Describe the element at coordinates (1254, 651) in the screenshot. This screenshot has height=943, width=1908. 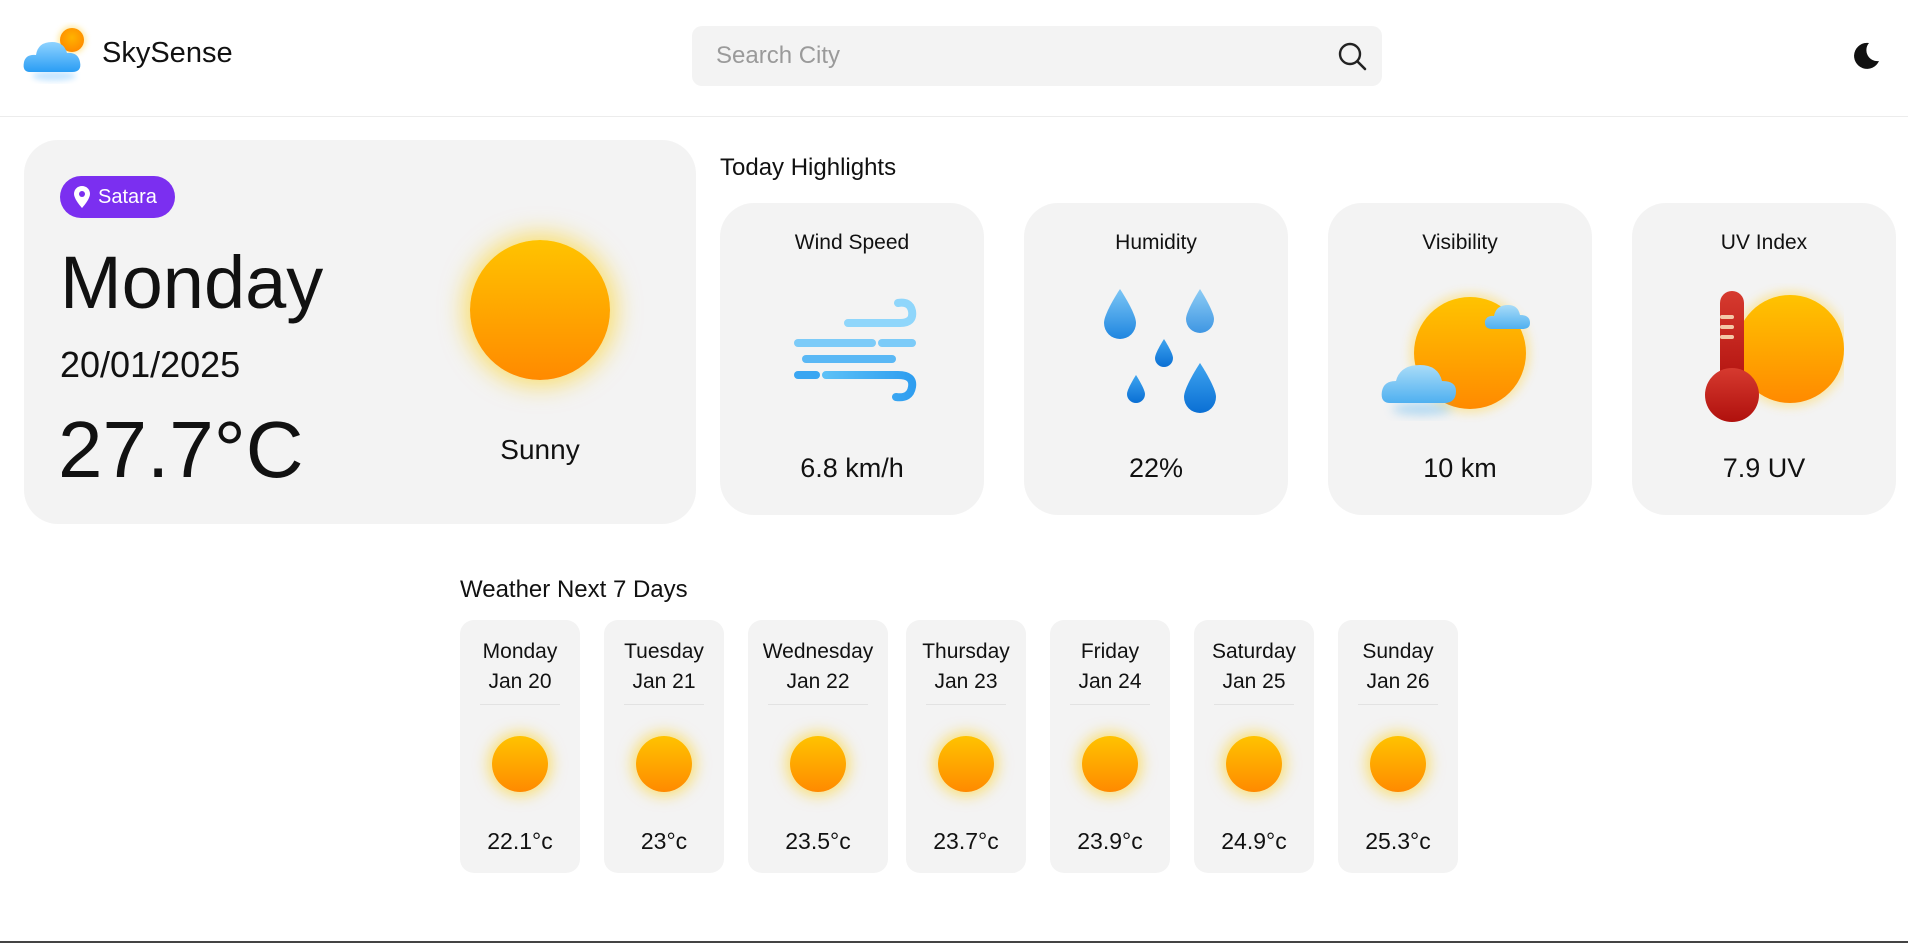
I see `forecast-day: Saturday` at that location.